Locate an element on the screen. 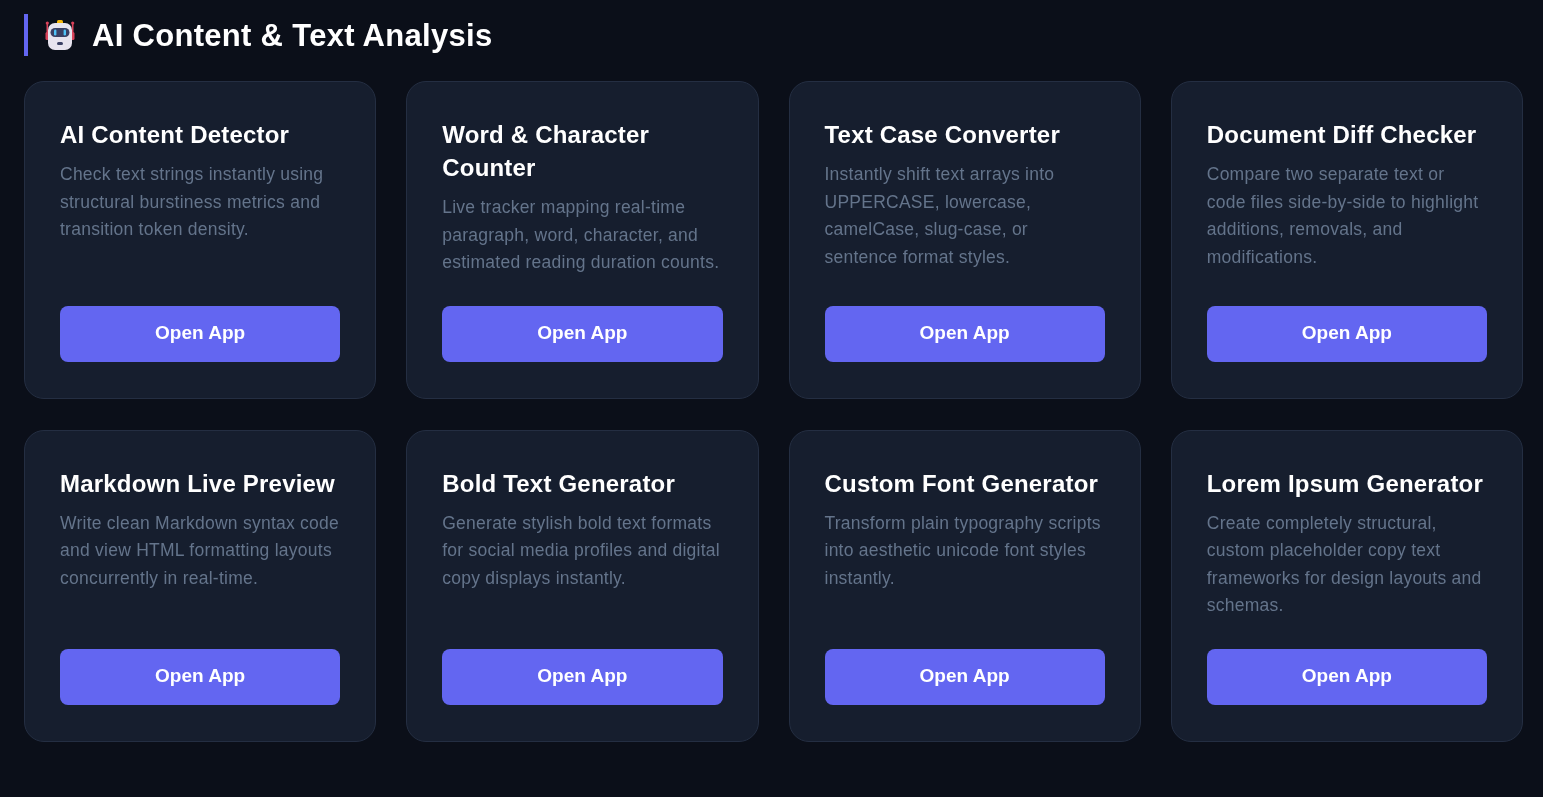 The image size is (1543, 797). tool-title: Text Case Converter is located at coordinates (942, 135).